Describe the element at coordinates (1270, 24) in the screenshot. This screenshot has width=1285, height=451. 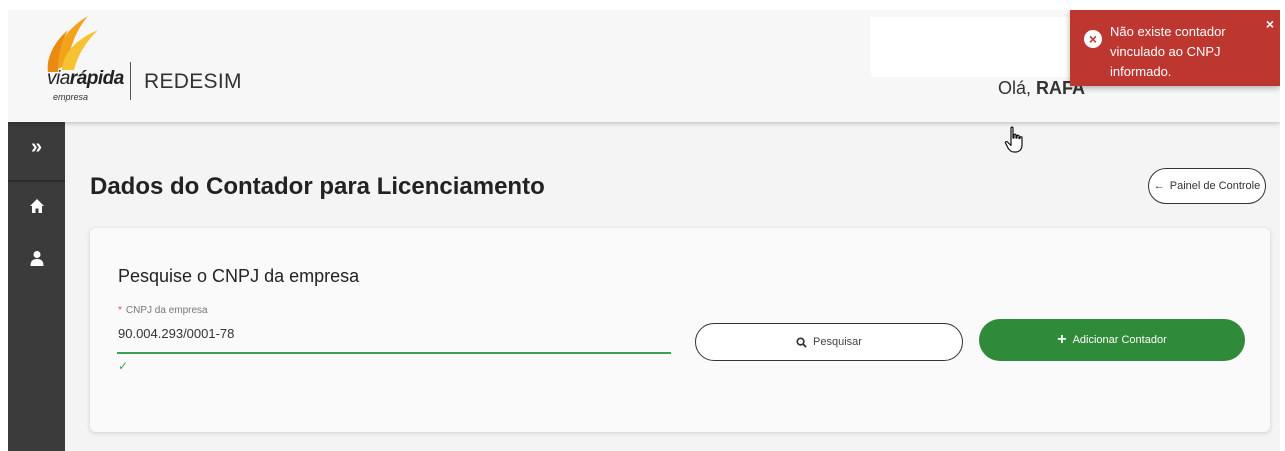
I see `toast-close-button: ×` at that location.